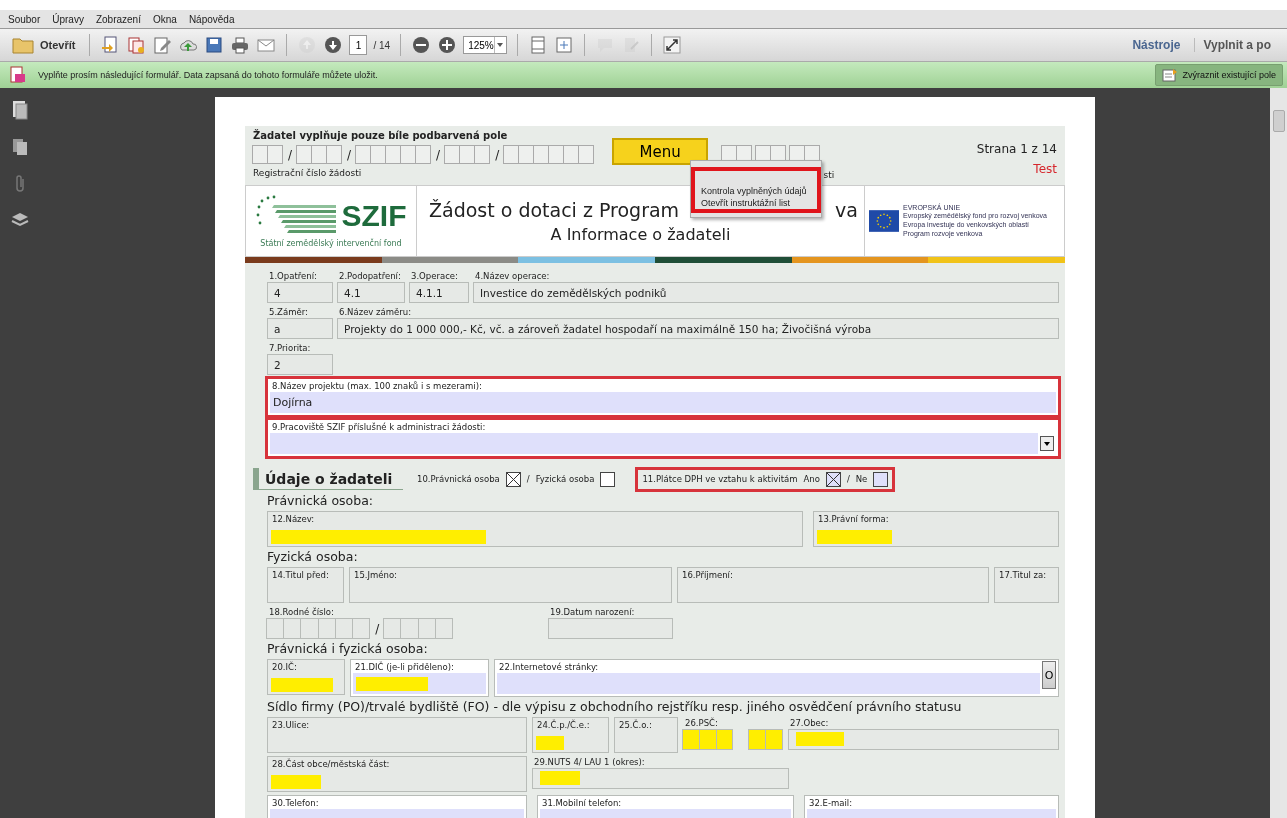  Describe the element at coordinates (535, 529) in the screenshot. I see `form-field: 12.Název:` at that location.